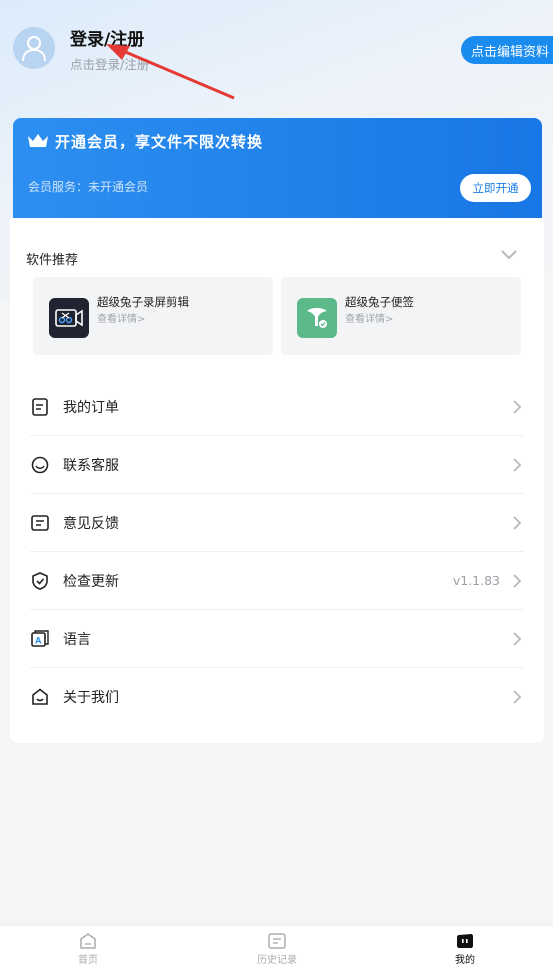 The height and width of the screenshot is (971, 553). I want to click on nav-label: 我的, so click(465, 960).